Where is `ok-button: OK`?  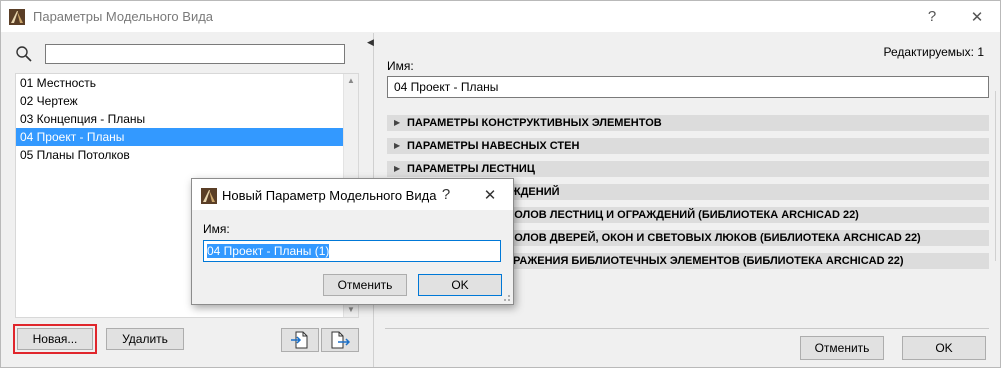
ok-button: OK is located at coordinates (944, 348).